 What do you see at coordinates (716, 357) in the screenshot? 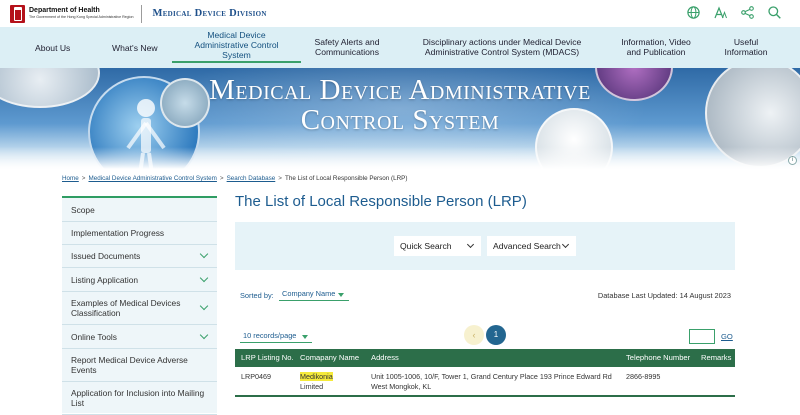
I see `col-remarks: Remarks` at bounding box center [716, 357].